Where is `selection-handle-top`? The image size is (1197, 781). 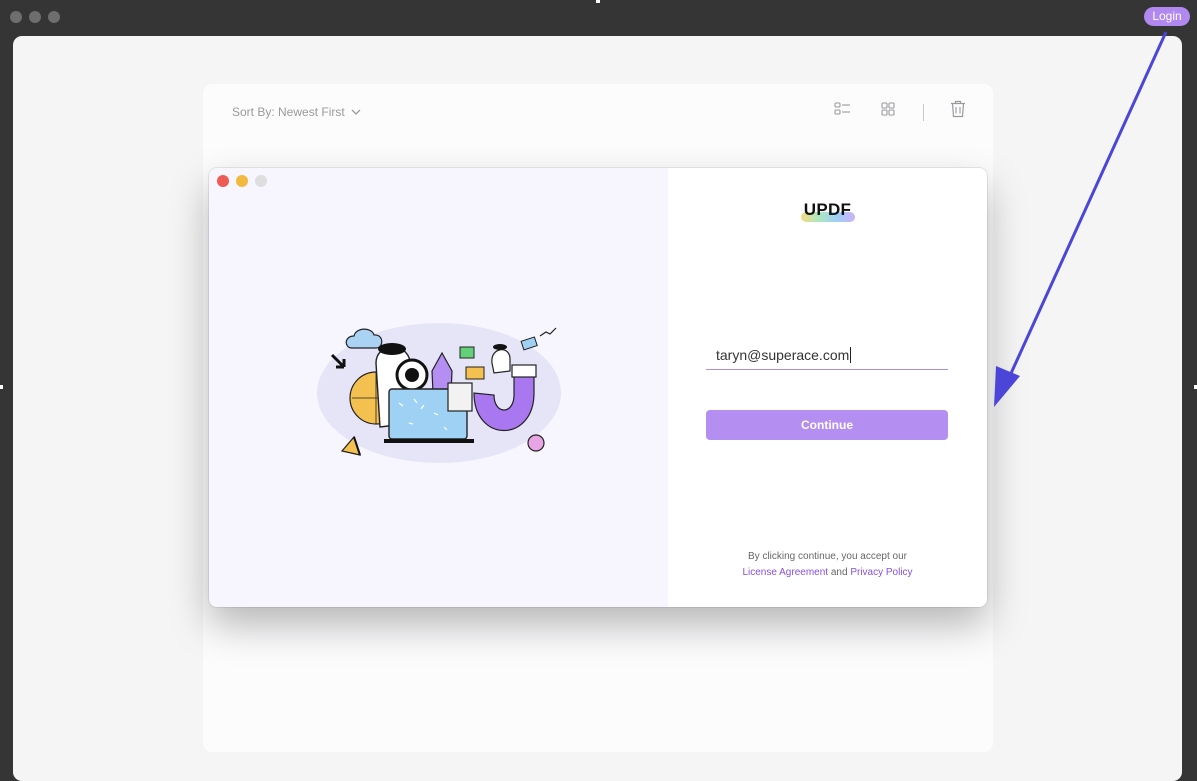
selection-handle-top is located at coordinates (598, 2).